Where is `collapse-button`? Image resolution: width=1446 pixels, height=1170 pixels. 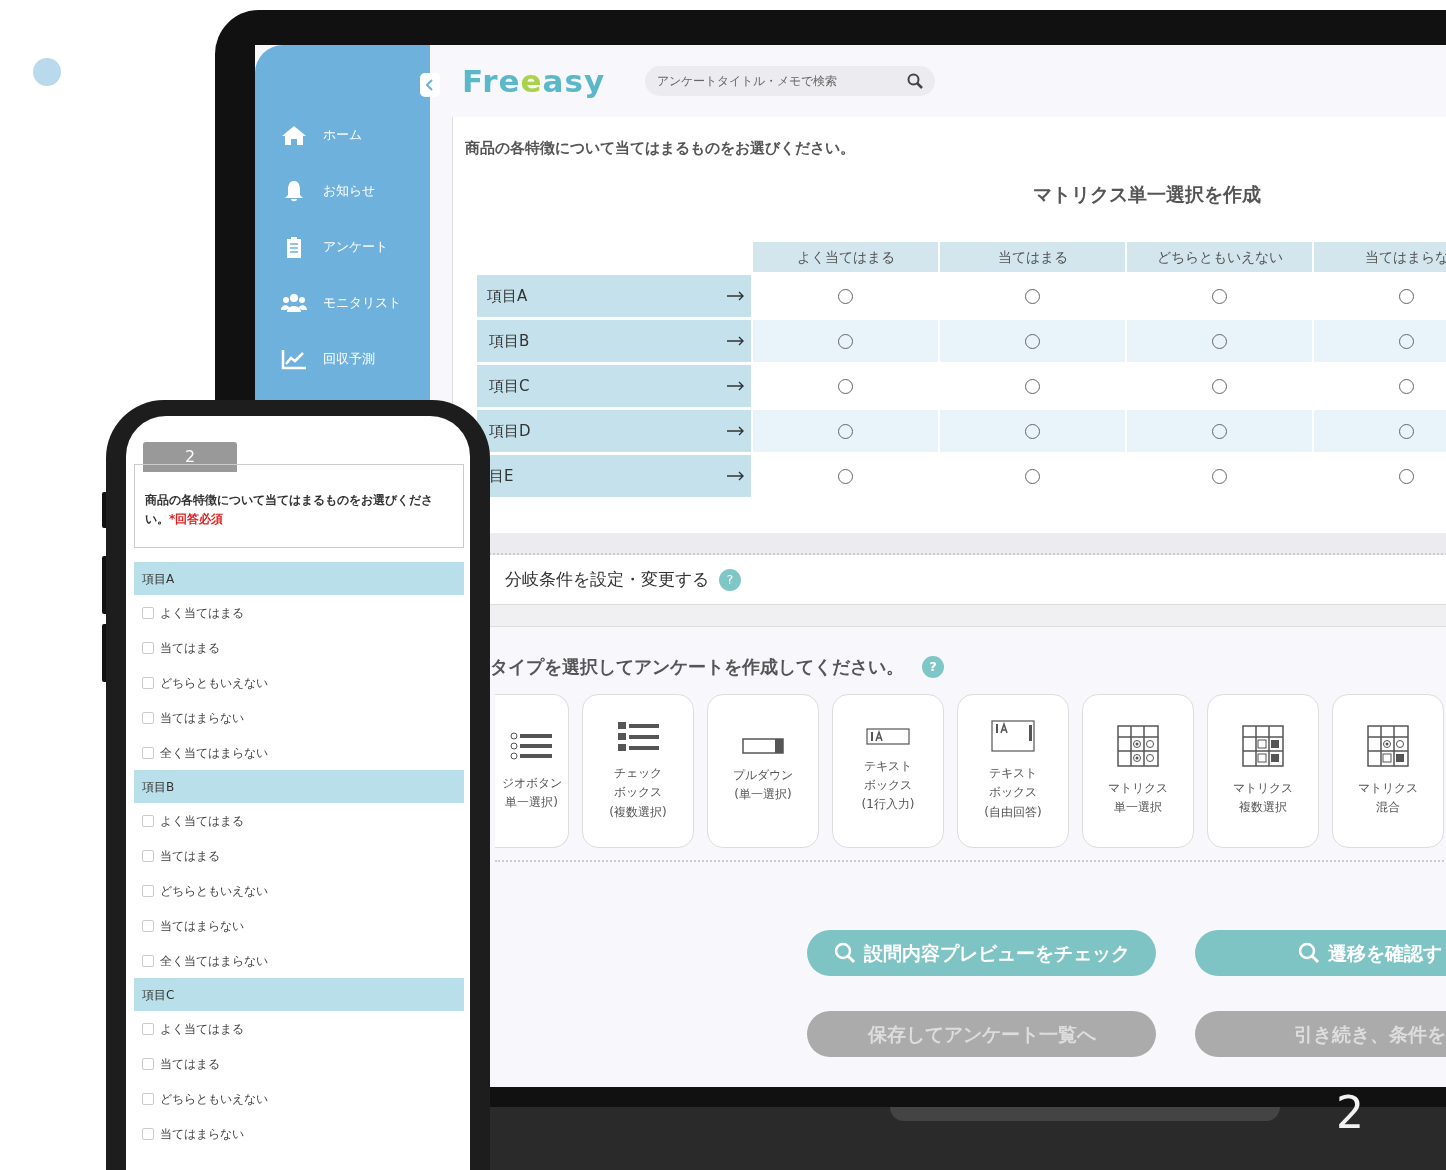
collapse-button is located at coordinates (430, 85).